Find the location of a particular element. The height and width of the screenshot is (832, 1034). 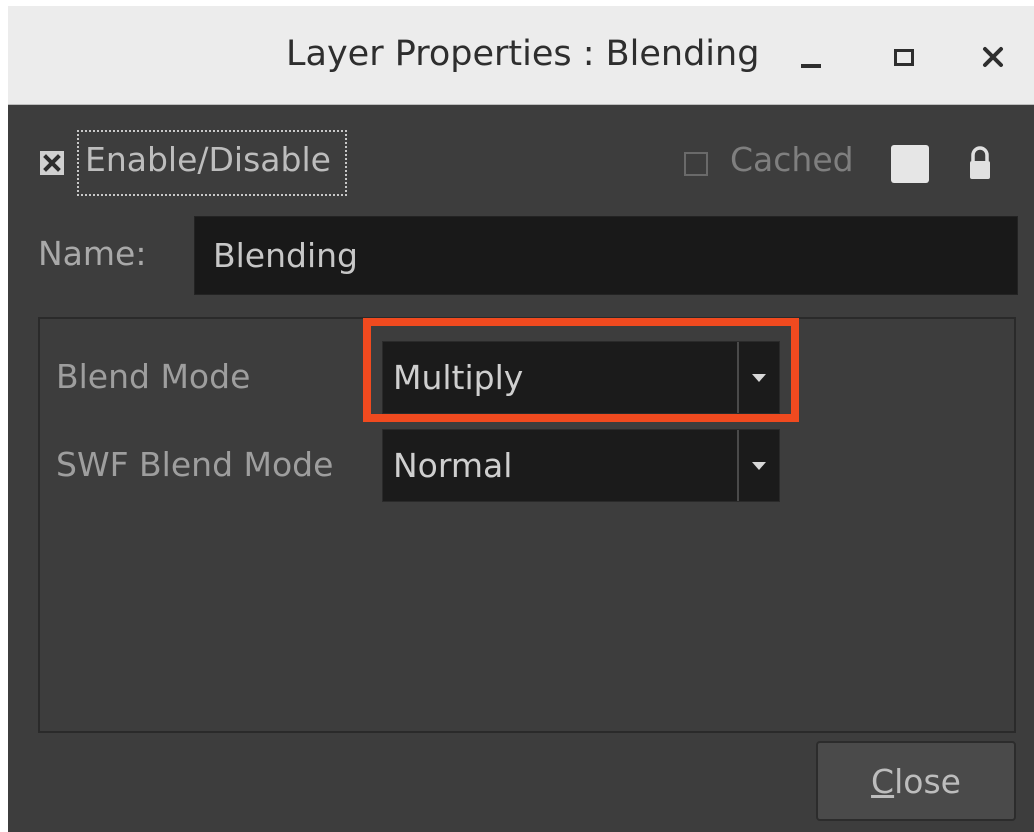

name-field: Blending is located at coordinates (606, 255).